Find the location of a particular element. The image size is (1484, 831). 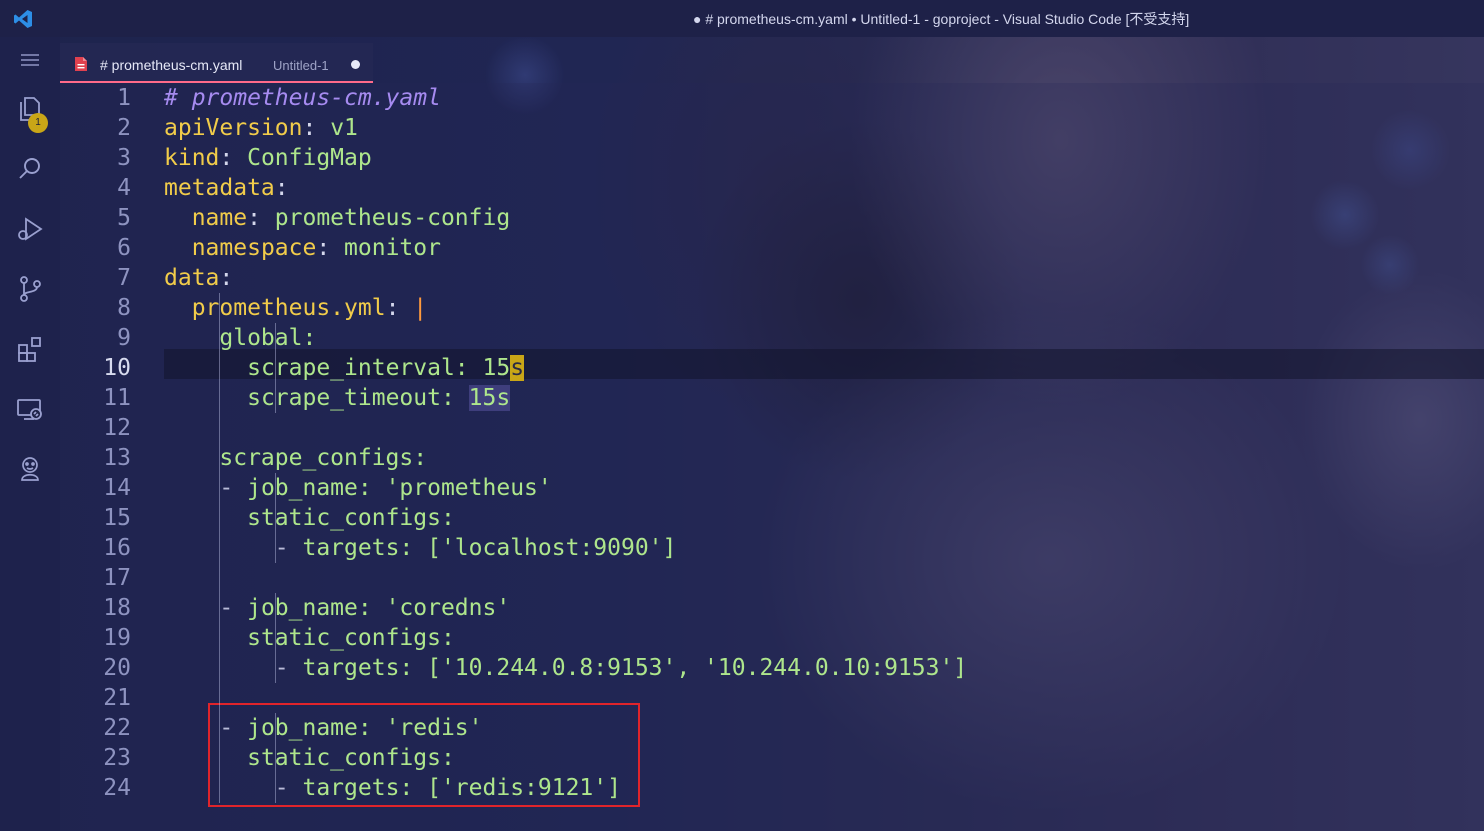

code-text: - targets: ['localhost:9090'] is located at coordinates (420, 548).